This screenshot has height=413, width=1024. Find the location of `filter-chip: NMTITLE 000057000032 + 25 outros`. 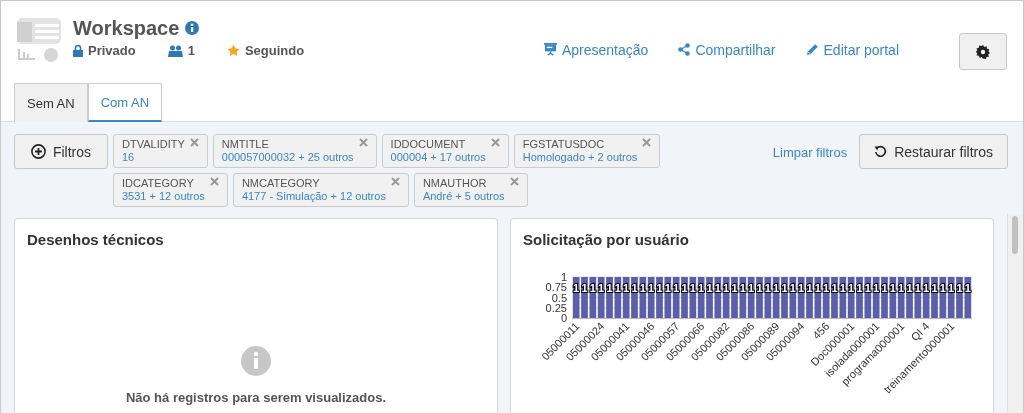

filter-chip: NMTITLE 000057000032 + 25 outros is located at coordinates (294, 151).